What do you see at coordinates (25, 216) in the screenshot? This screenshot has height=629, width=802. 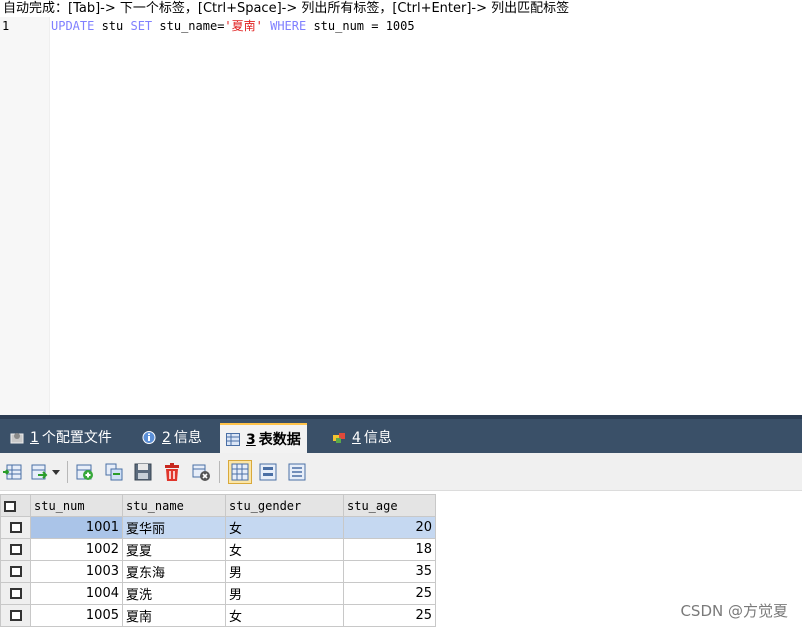 I see `line-number-gutter: 1` at bounding box center [25, 216].